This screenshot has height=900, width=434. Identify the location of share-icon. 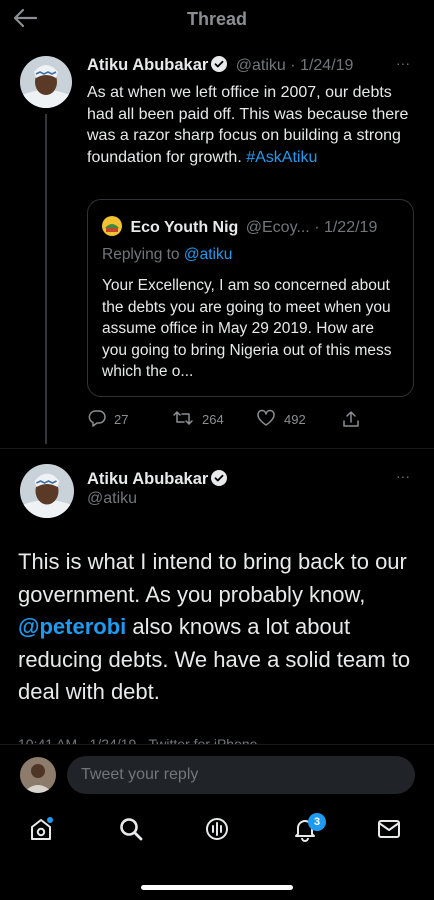
(351, 419).